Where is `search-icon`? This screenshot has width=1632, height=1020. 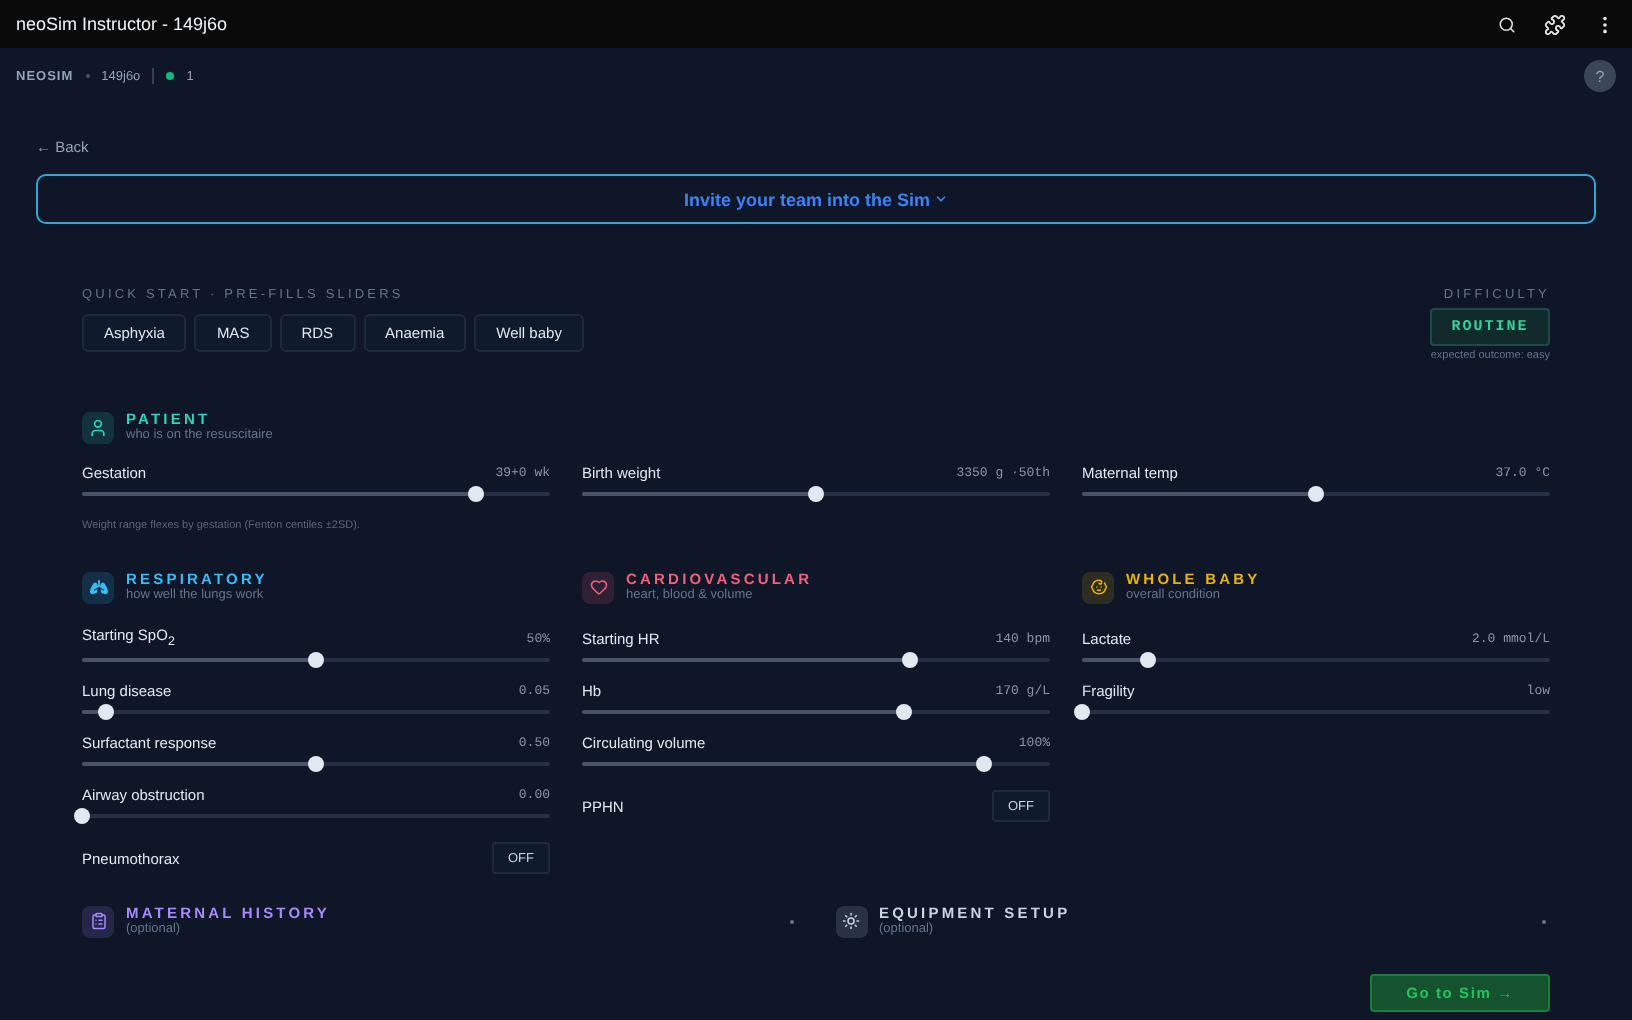 search-icon is located at coordinates (1507, 24).